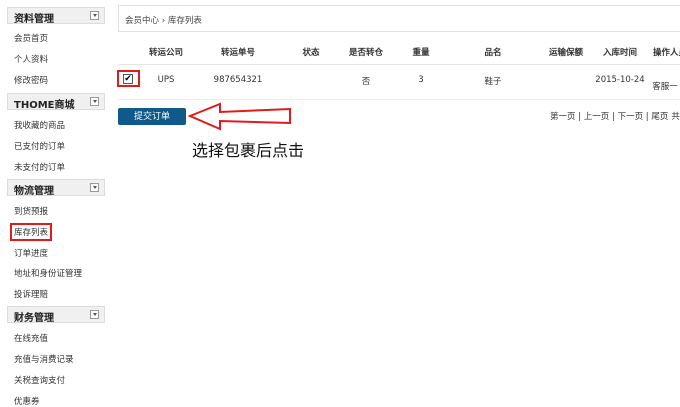 The width and height of the screenshot is (680, 407). I want to click on sidebar-item-coupons: 优惠券, so click(27, 401).